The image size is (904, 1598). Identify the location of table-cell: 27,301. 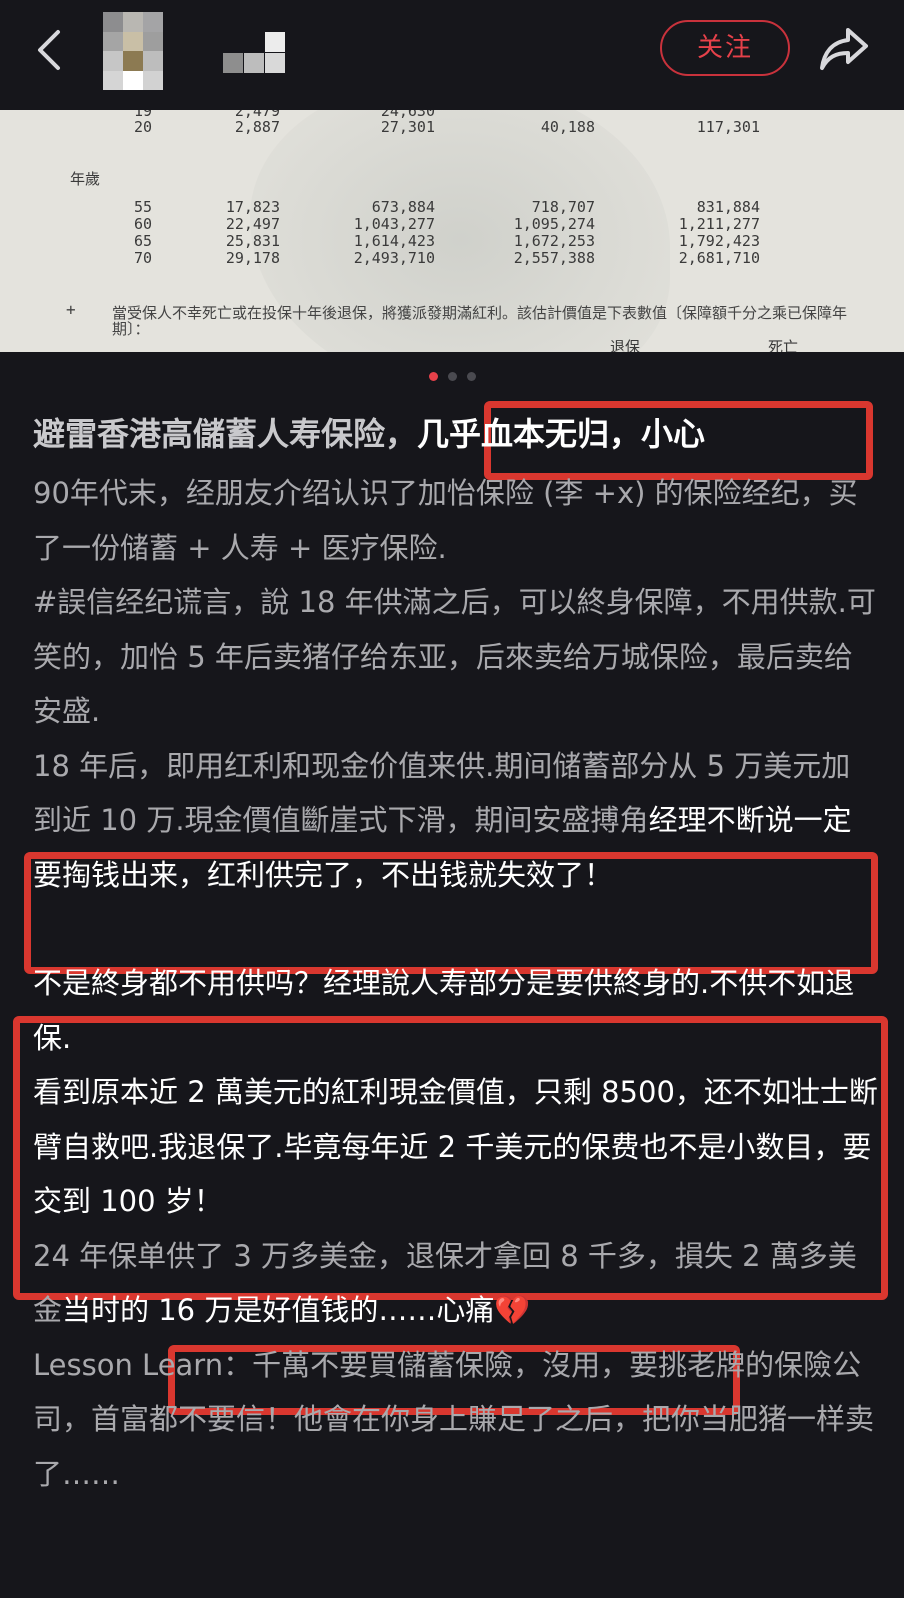
(407, 127).